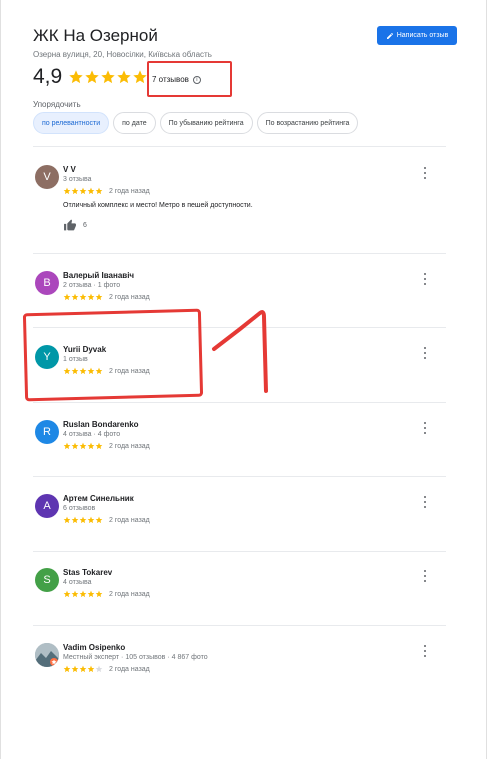 Image resolution: width=487 pixels, height=759 pixels. Describe the element at coordinates (85, 225) in the screenshot. I see `like-count: 6` at that location.